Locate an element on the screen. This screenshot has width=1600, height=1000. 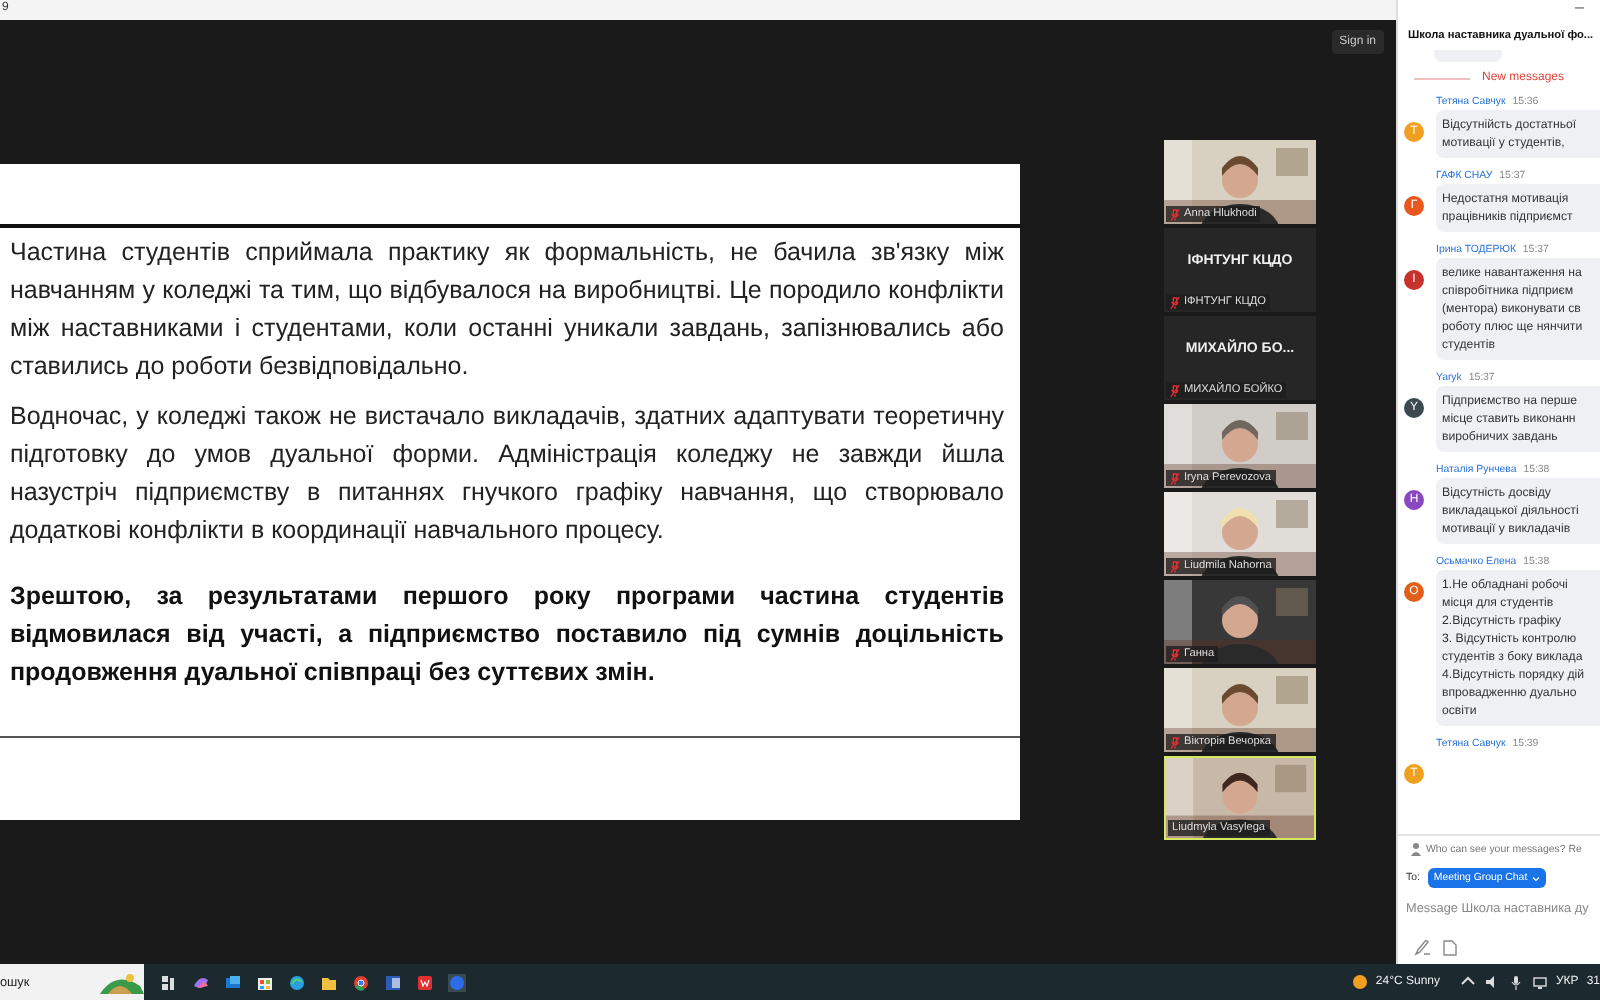
folder-icon is located at coordinates (329, 982).